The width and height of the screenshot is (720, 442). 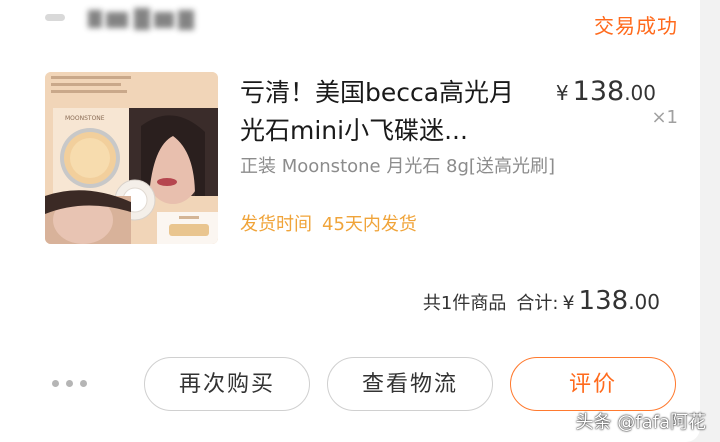 What do you see at coordinates (593, 384) in the screenshot?
I see `review-button: 评价` at bounding box center [593, 384].